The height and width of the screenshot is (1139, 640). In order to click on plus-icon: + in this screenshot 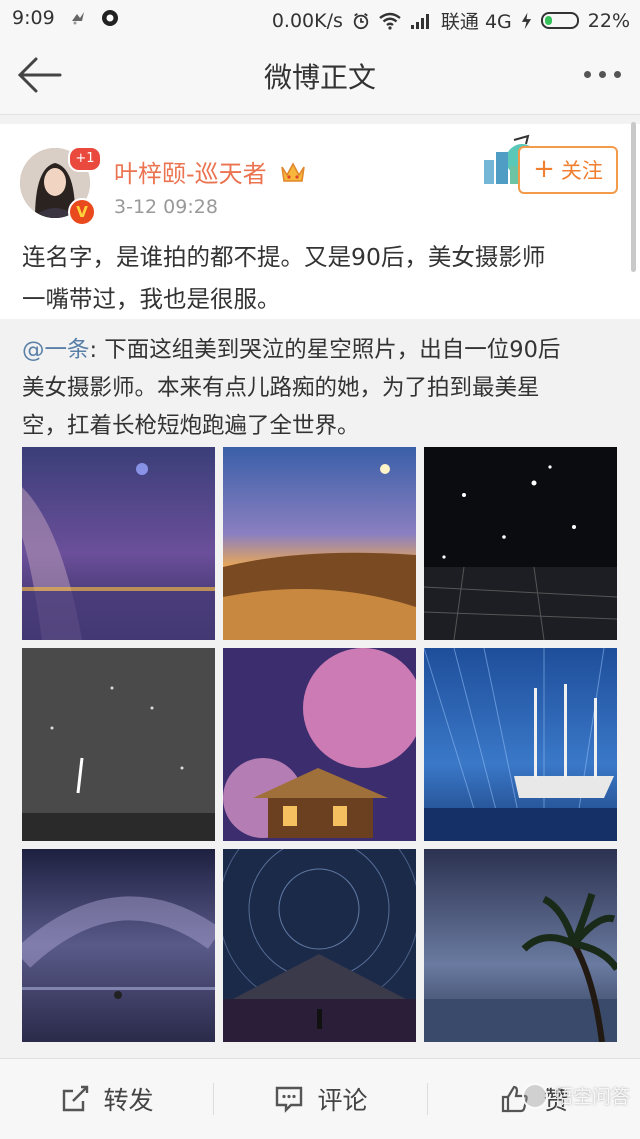, I will do `click(544, 168)`.